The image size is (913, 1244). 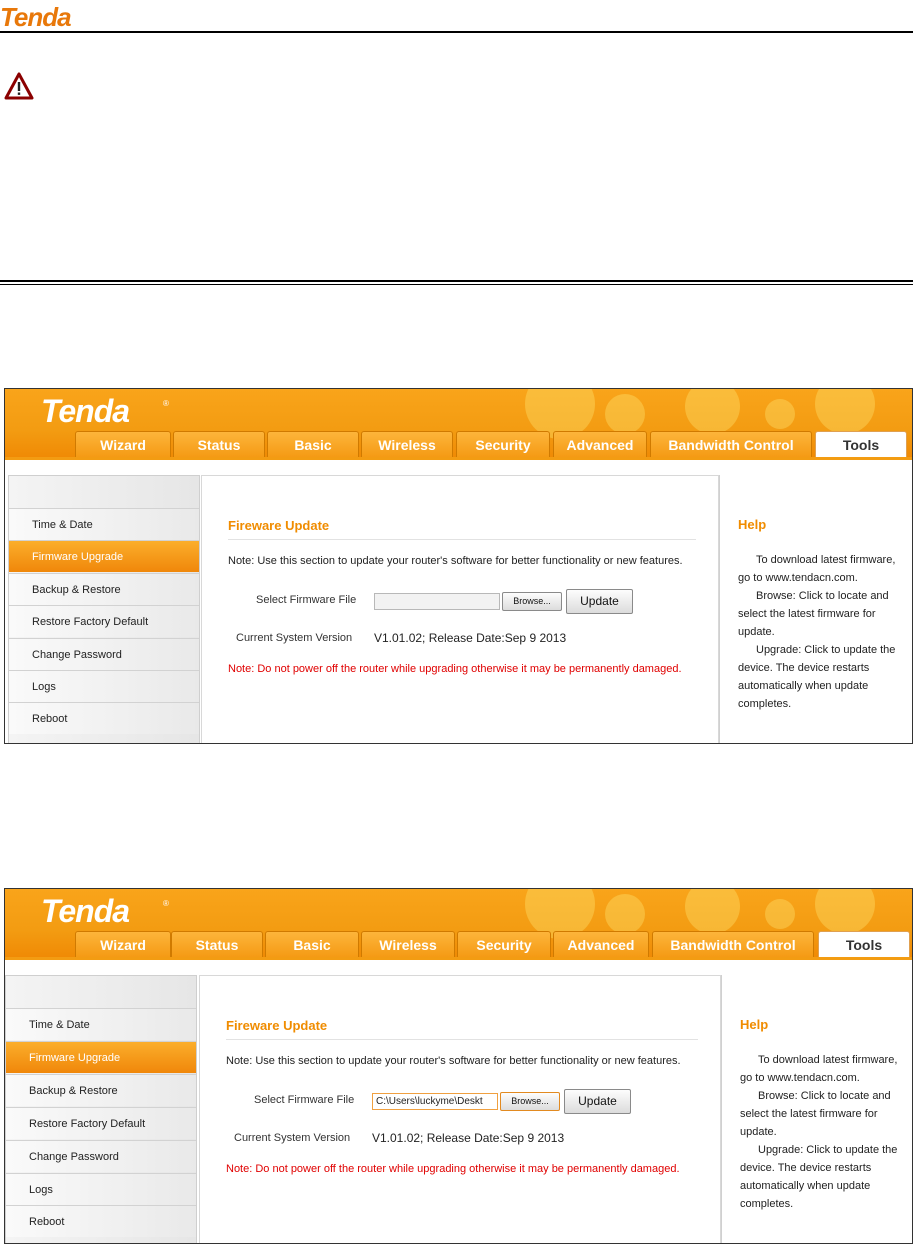 What do you see at coordinates (456, 281) in the screenshot?
I see `section-divider` at bounding box center [456, 281].